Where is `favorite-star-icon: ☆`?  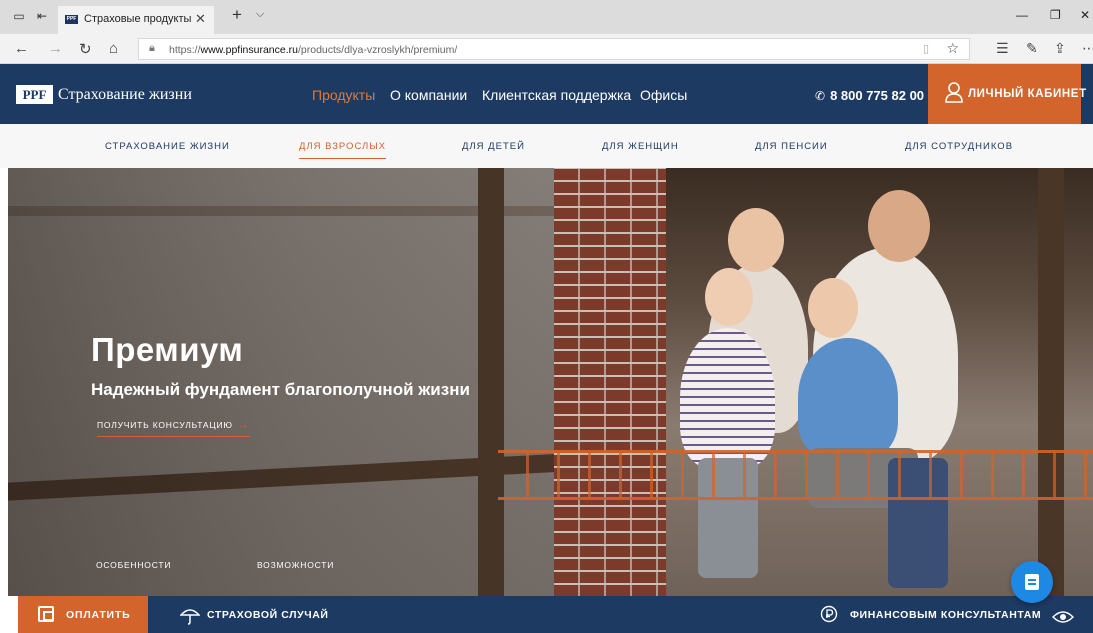 favorite-star-icon: ☆ is located at coordinates (952, 48).